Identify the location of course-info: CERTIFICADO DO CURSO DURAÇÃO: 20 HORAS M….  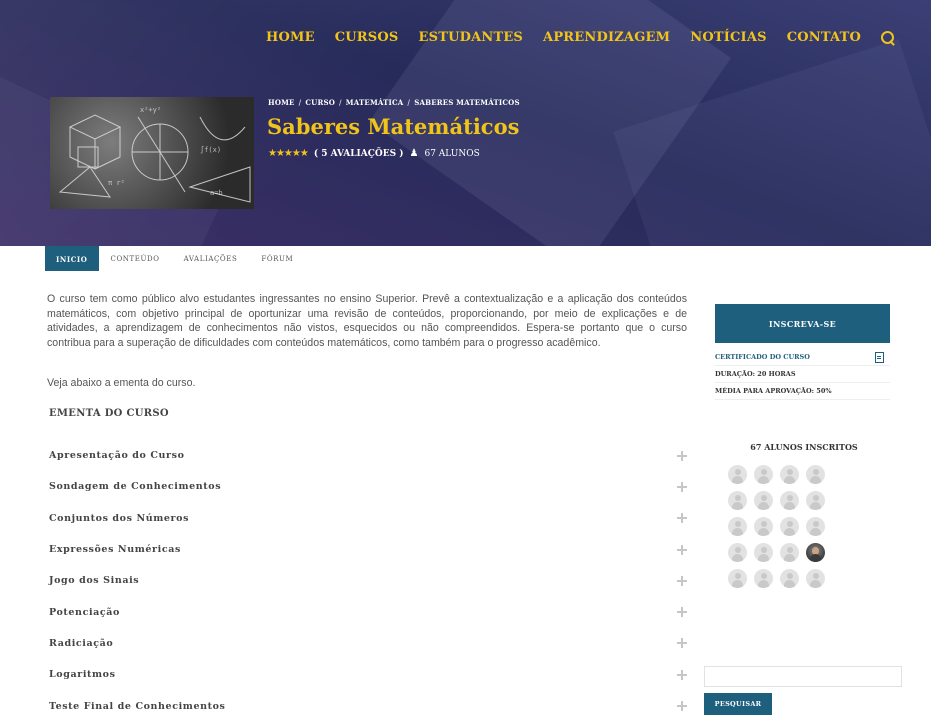
(802, 374).